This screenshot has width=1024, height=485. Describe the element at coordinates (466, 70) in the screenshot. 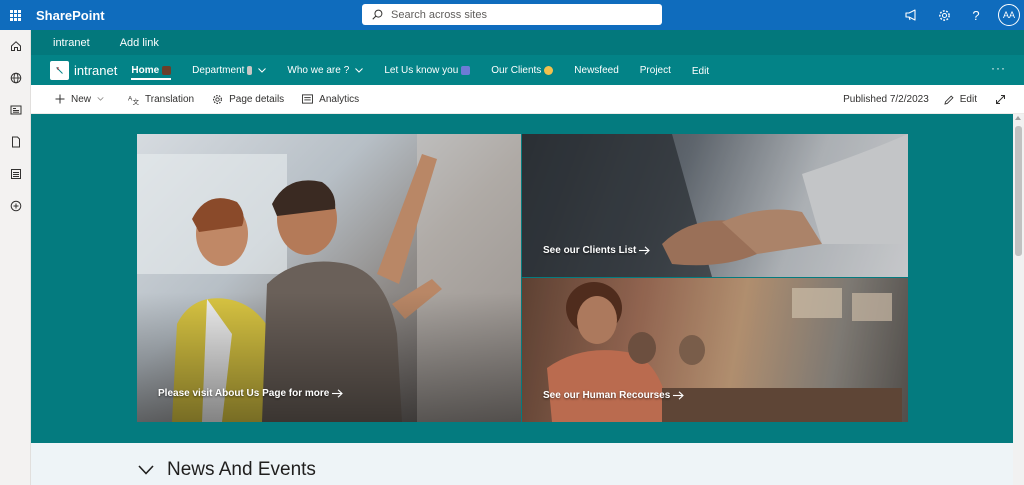

I see `contact-card-icon` at that location.